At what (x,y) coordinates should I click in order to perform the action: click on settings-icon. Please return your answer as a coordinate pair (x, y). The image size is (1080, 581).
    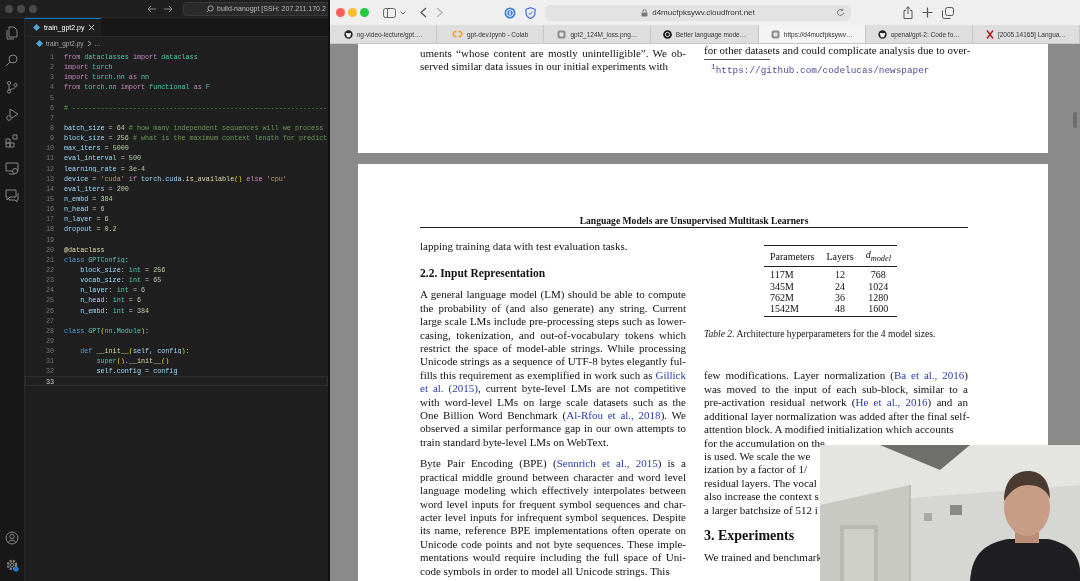
    Looking at the image, I should click on (12, 565).